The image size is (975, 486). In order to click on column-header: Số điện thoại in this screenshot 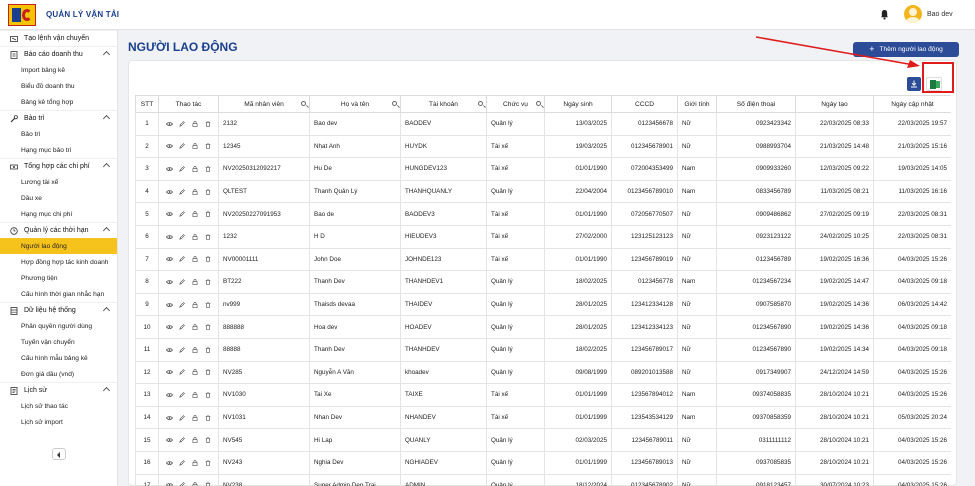, I will do `click(756, 104)`.